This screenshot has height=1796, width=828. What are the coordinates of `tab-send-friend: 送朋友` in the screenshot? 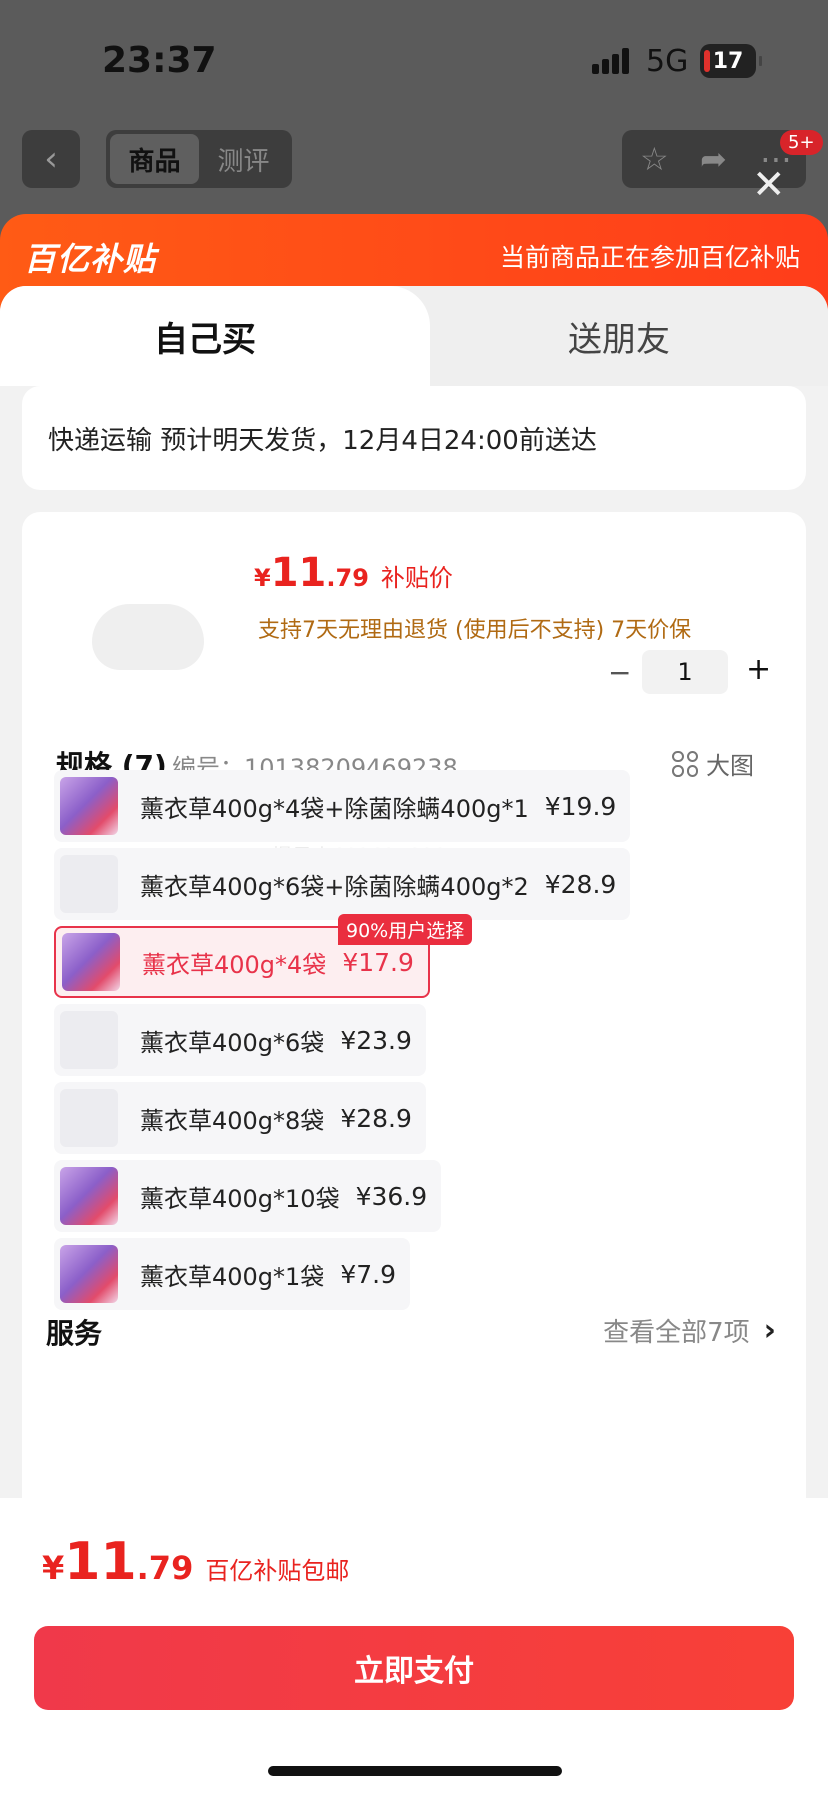 It's located at (619, 336).